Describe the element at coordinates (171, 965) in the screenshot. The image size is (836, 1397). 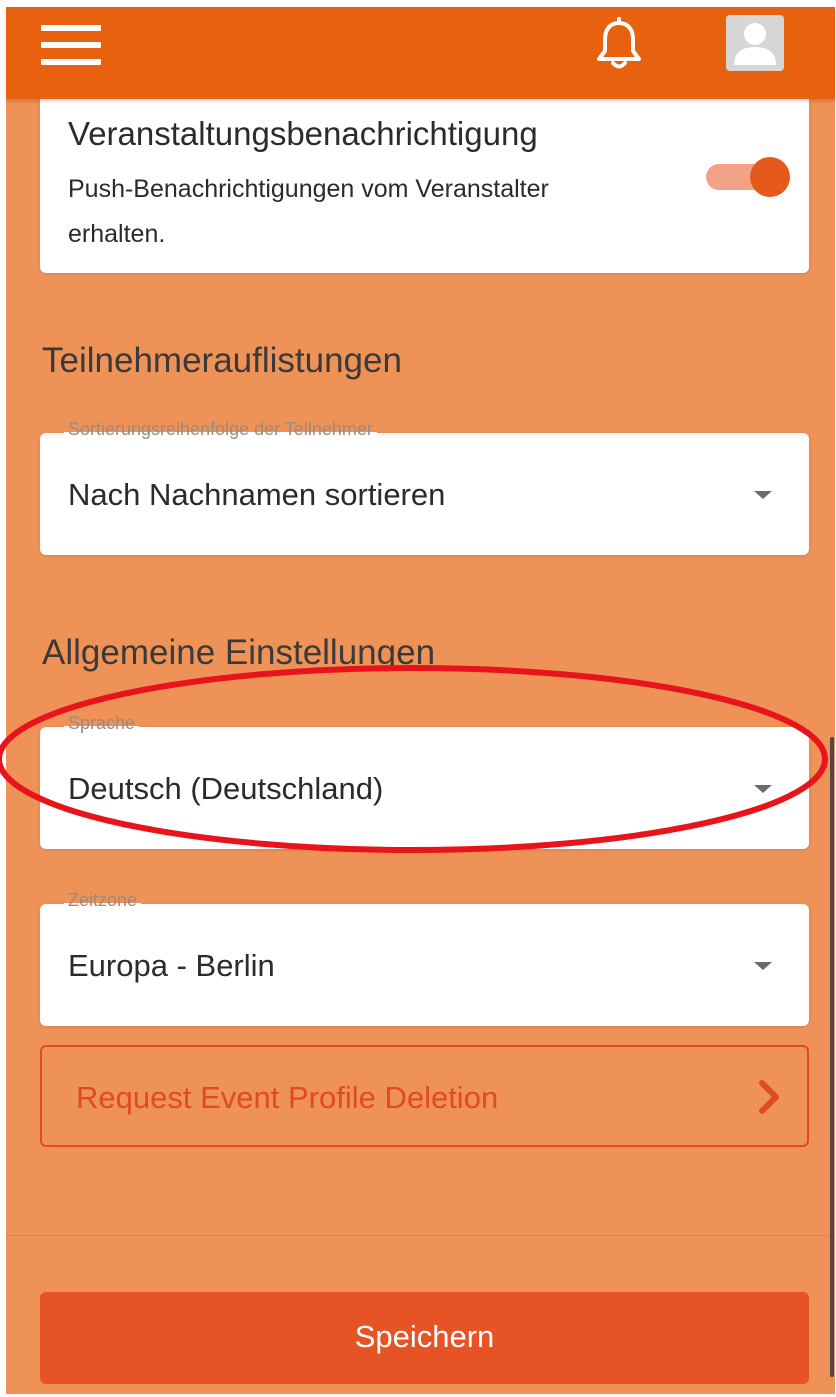
I see `timezone-value: Europa - Berlin` at that location.